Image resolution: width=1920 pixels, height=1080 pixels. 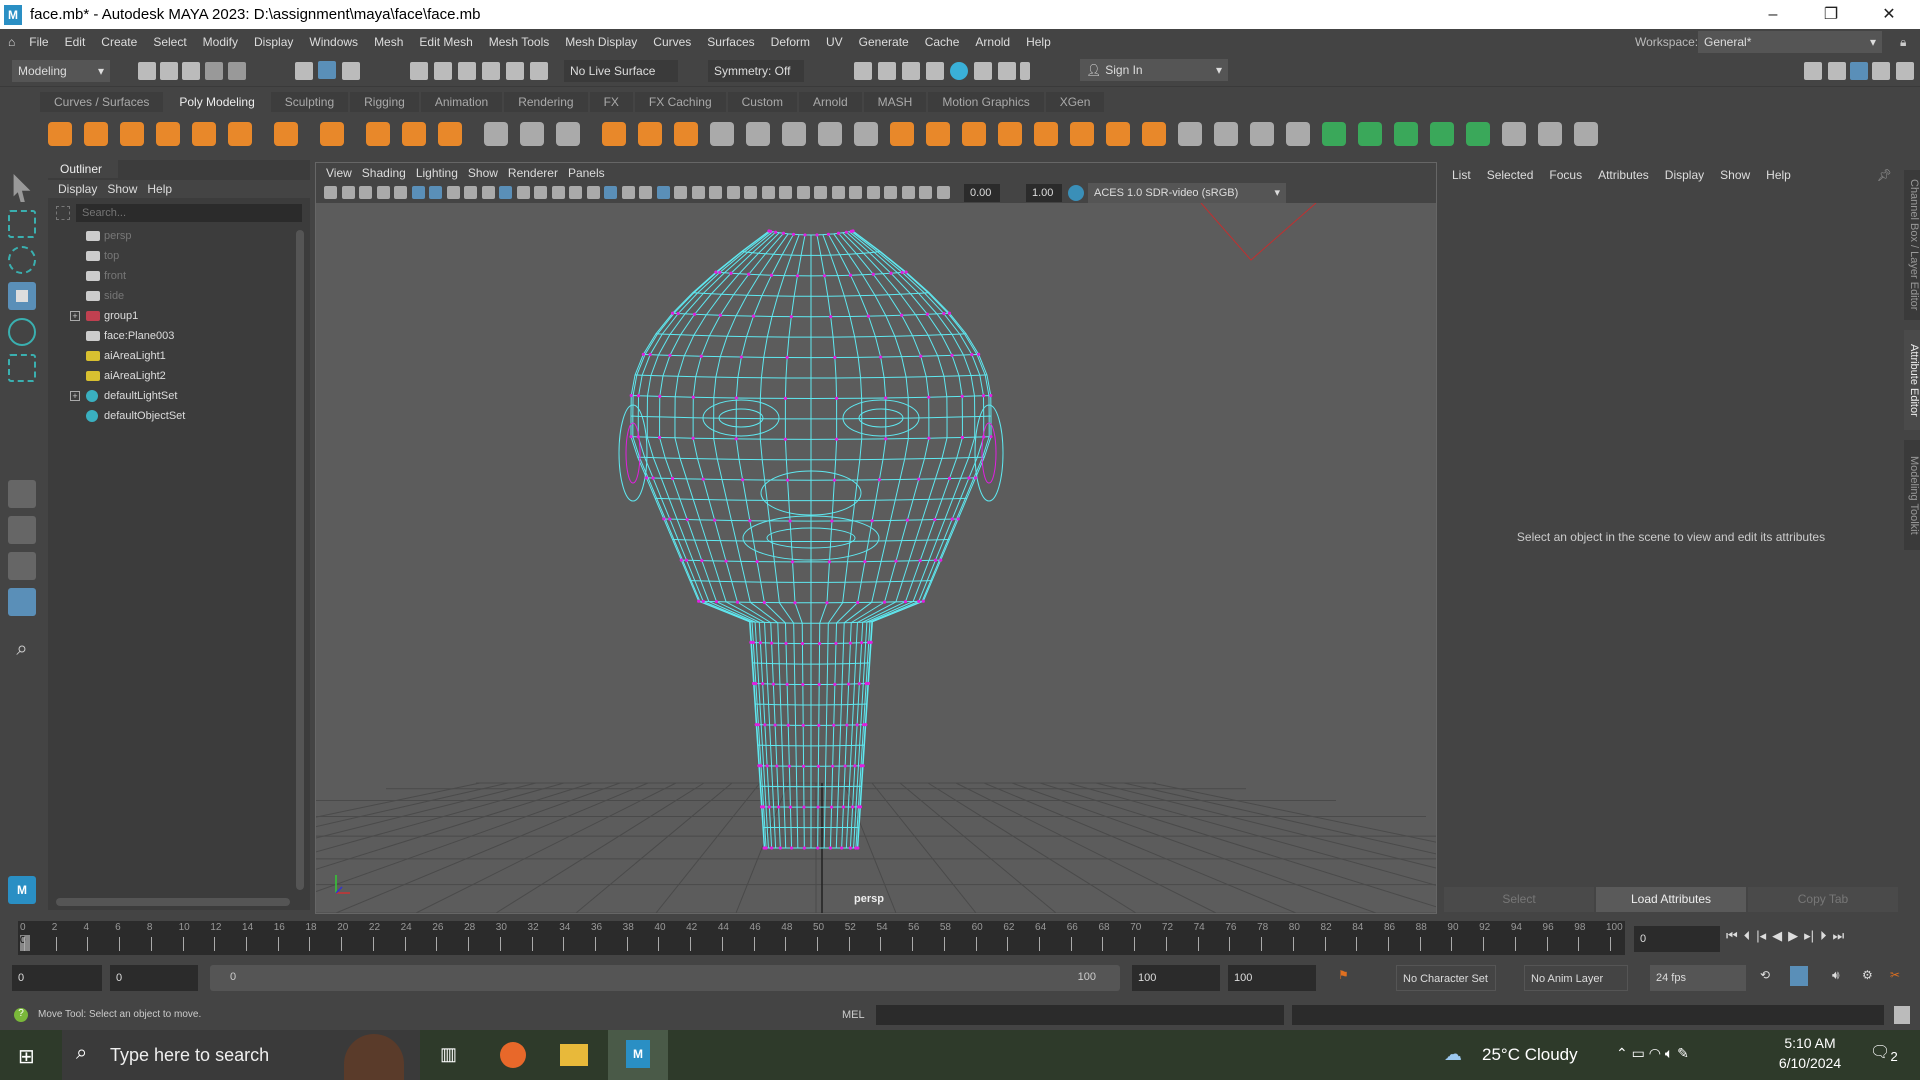 I want to click on anim-layer-dropdown: No Anim Layer, so click(x=1576, y=978).